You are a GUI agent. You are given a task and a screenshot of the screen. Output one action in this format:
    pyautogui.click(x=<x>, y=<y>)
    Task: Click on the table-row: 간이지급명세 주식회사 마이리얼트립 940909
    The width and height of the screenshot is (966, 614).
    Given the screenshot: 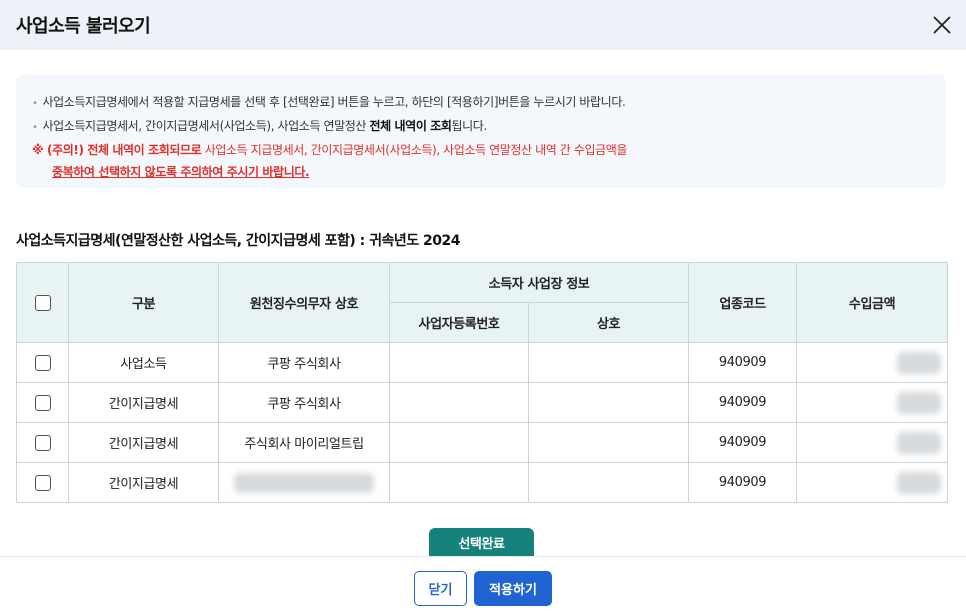 What is the action you would take?
    pyautogui.click(x=482, y=442)
    